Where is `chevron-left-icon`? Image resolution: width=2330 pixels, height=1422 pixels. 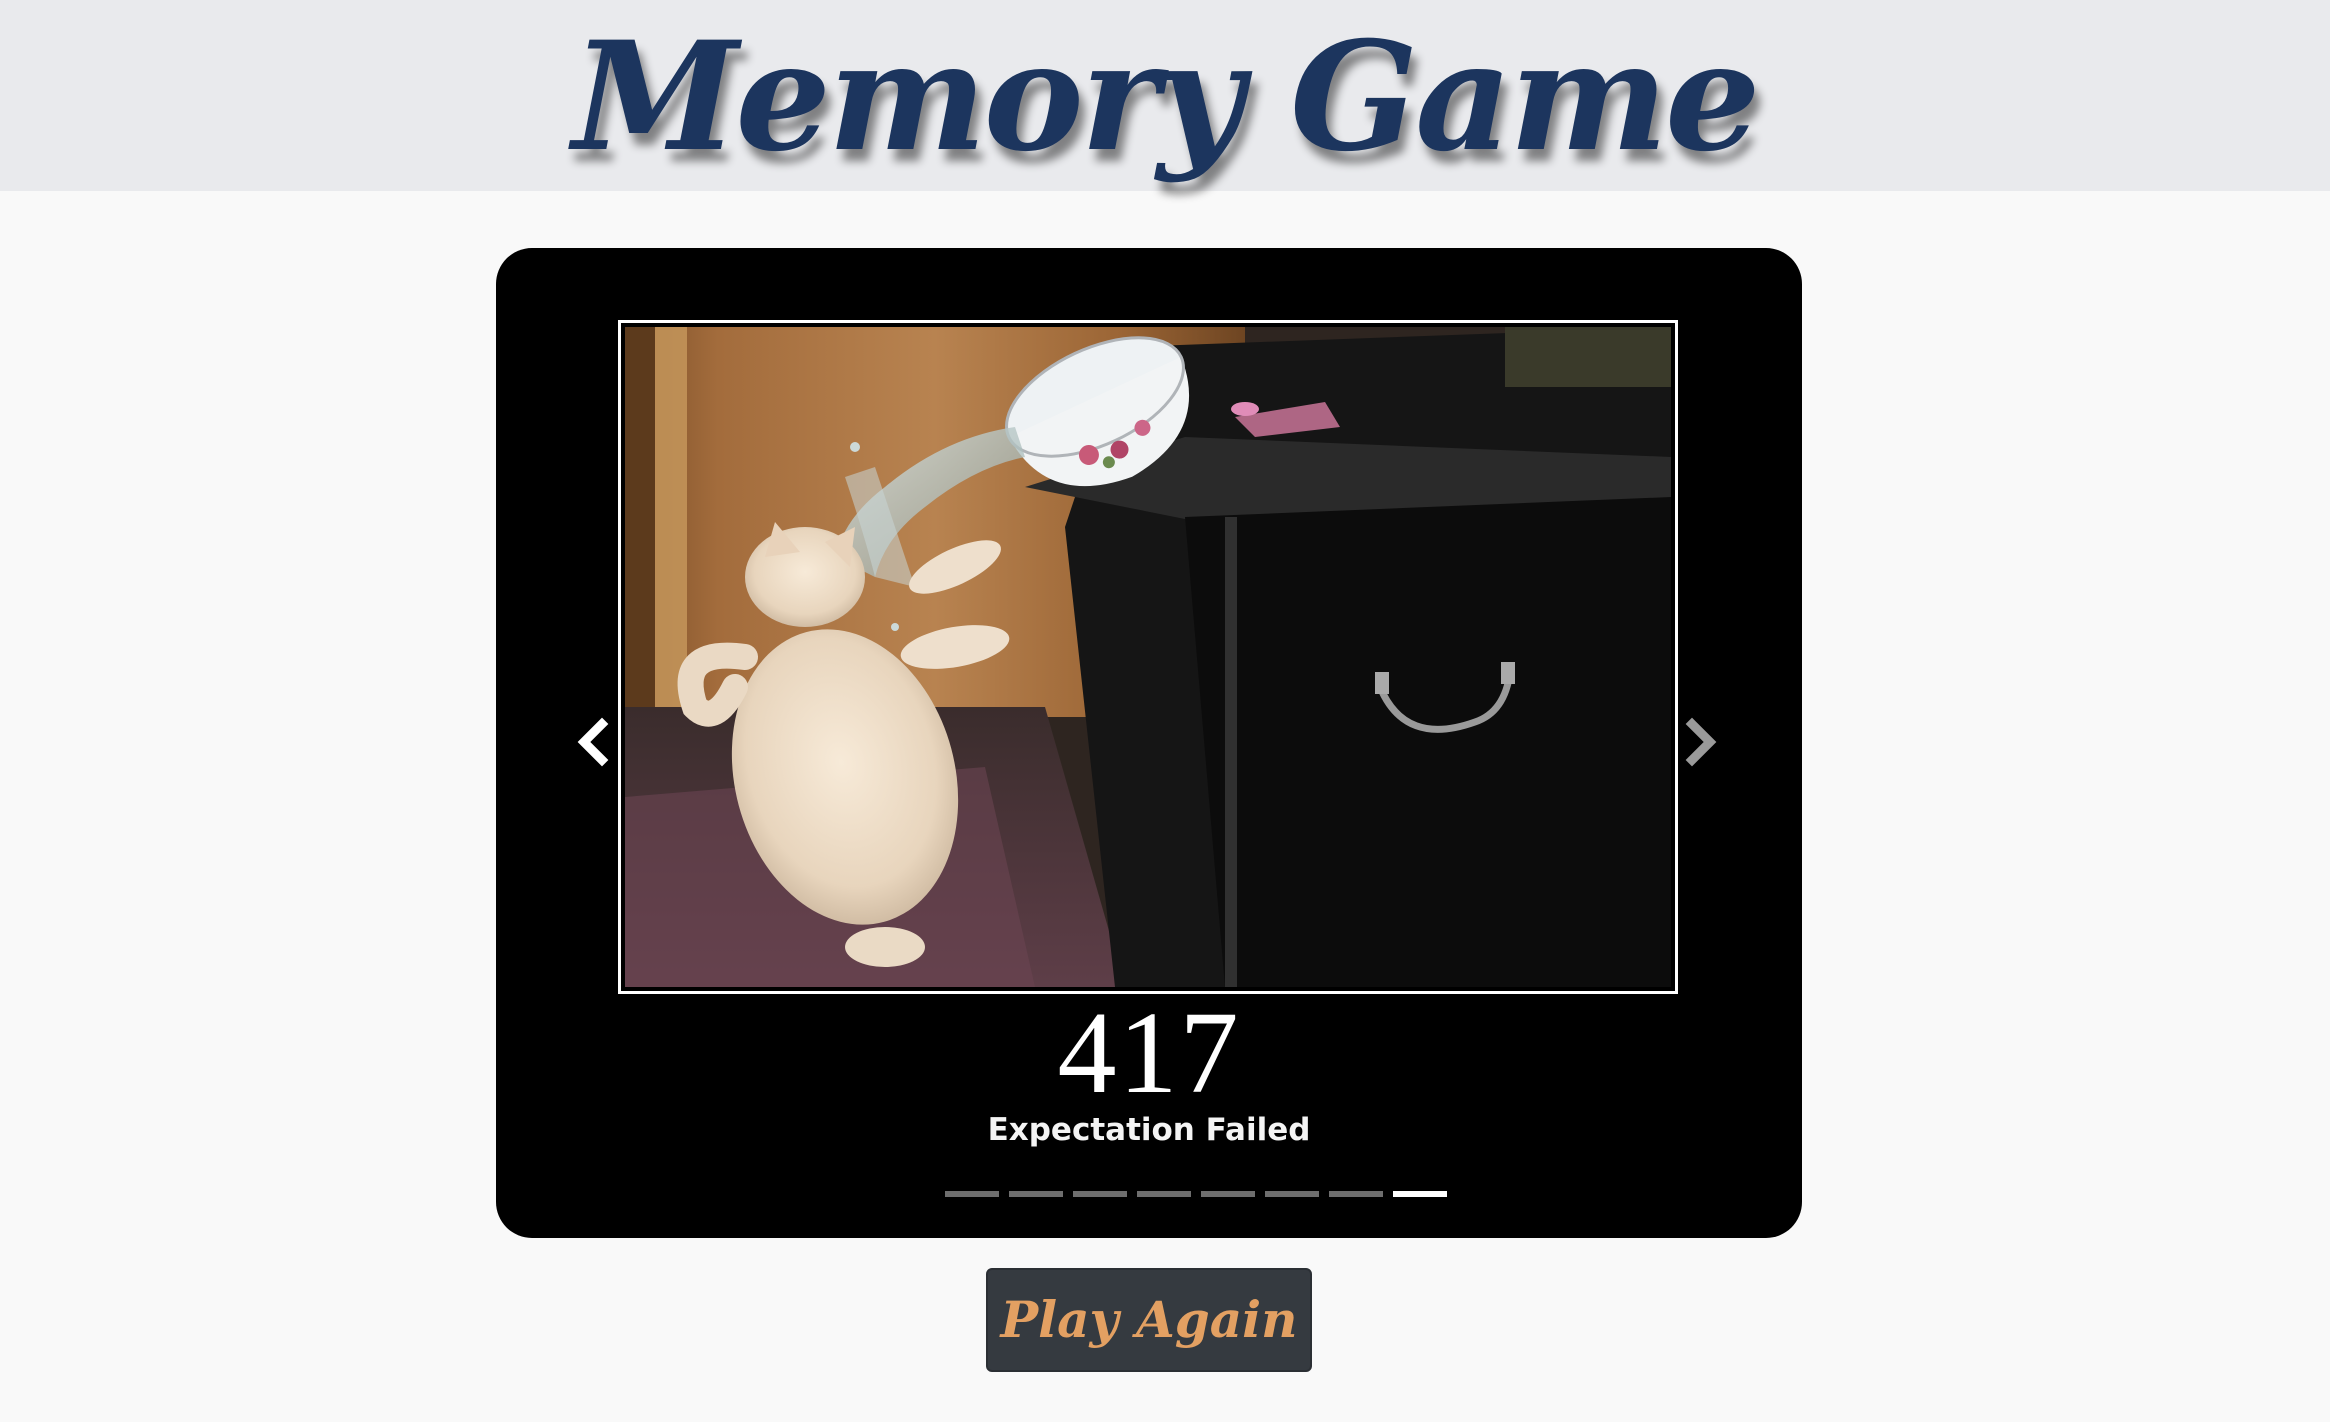 chevron-left-icon is located at coordinates (593, 742).